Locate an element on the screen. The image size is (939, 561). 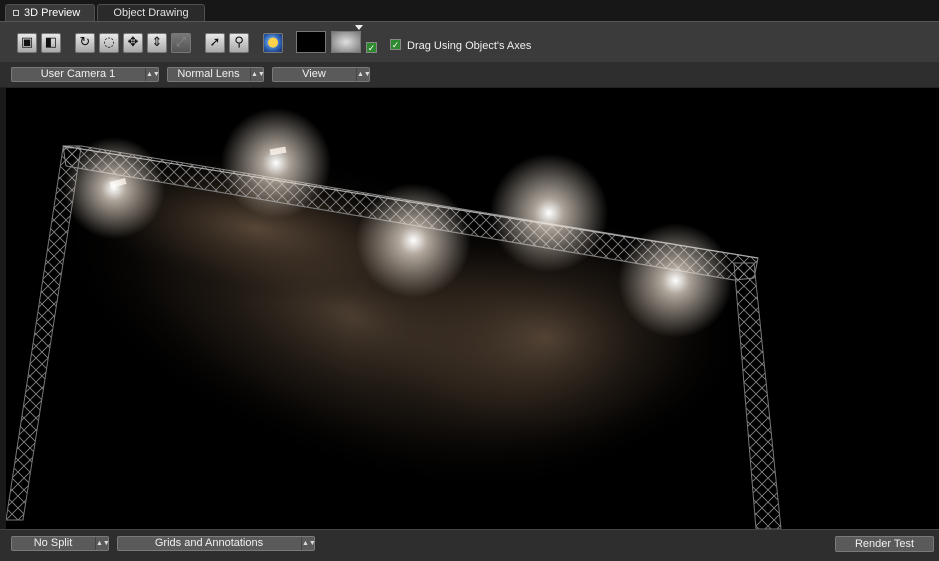
dolly-icon: ⇕ is located at coordinates (157, 43).